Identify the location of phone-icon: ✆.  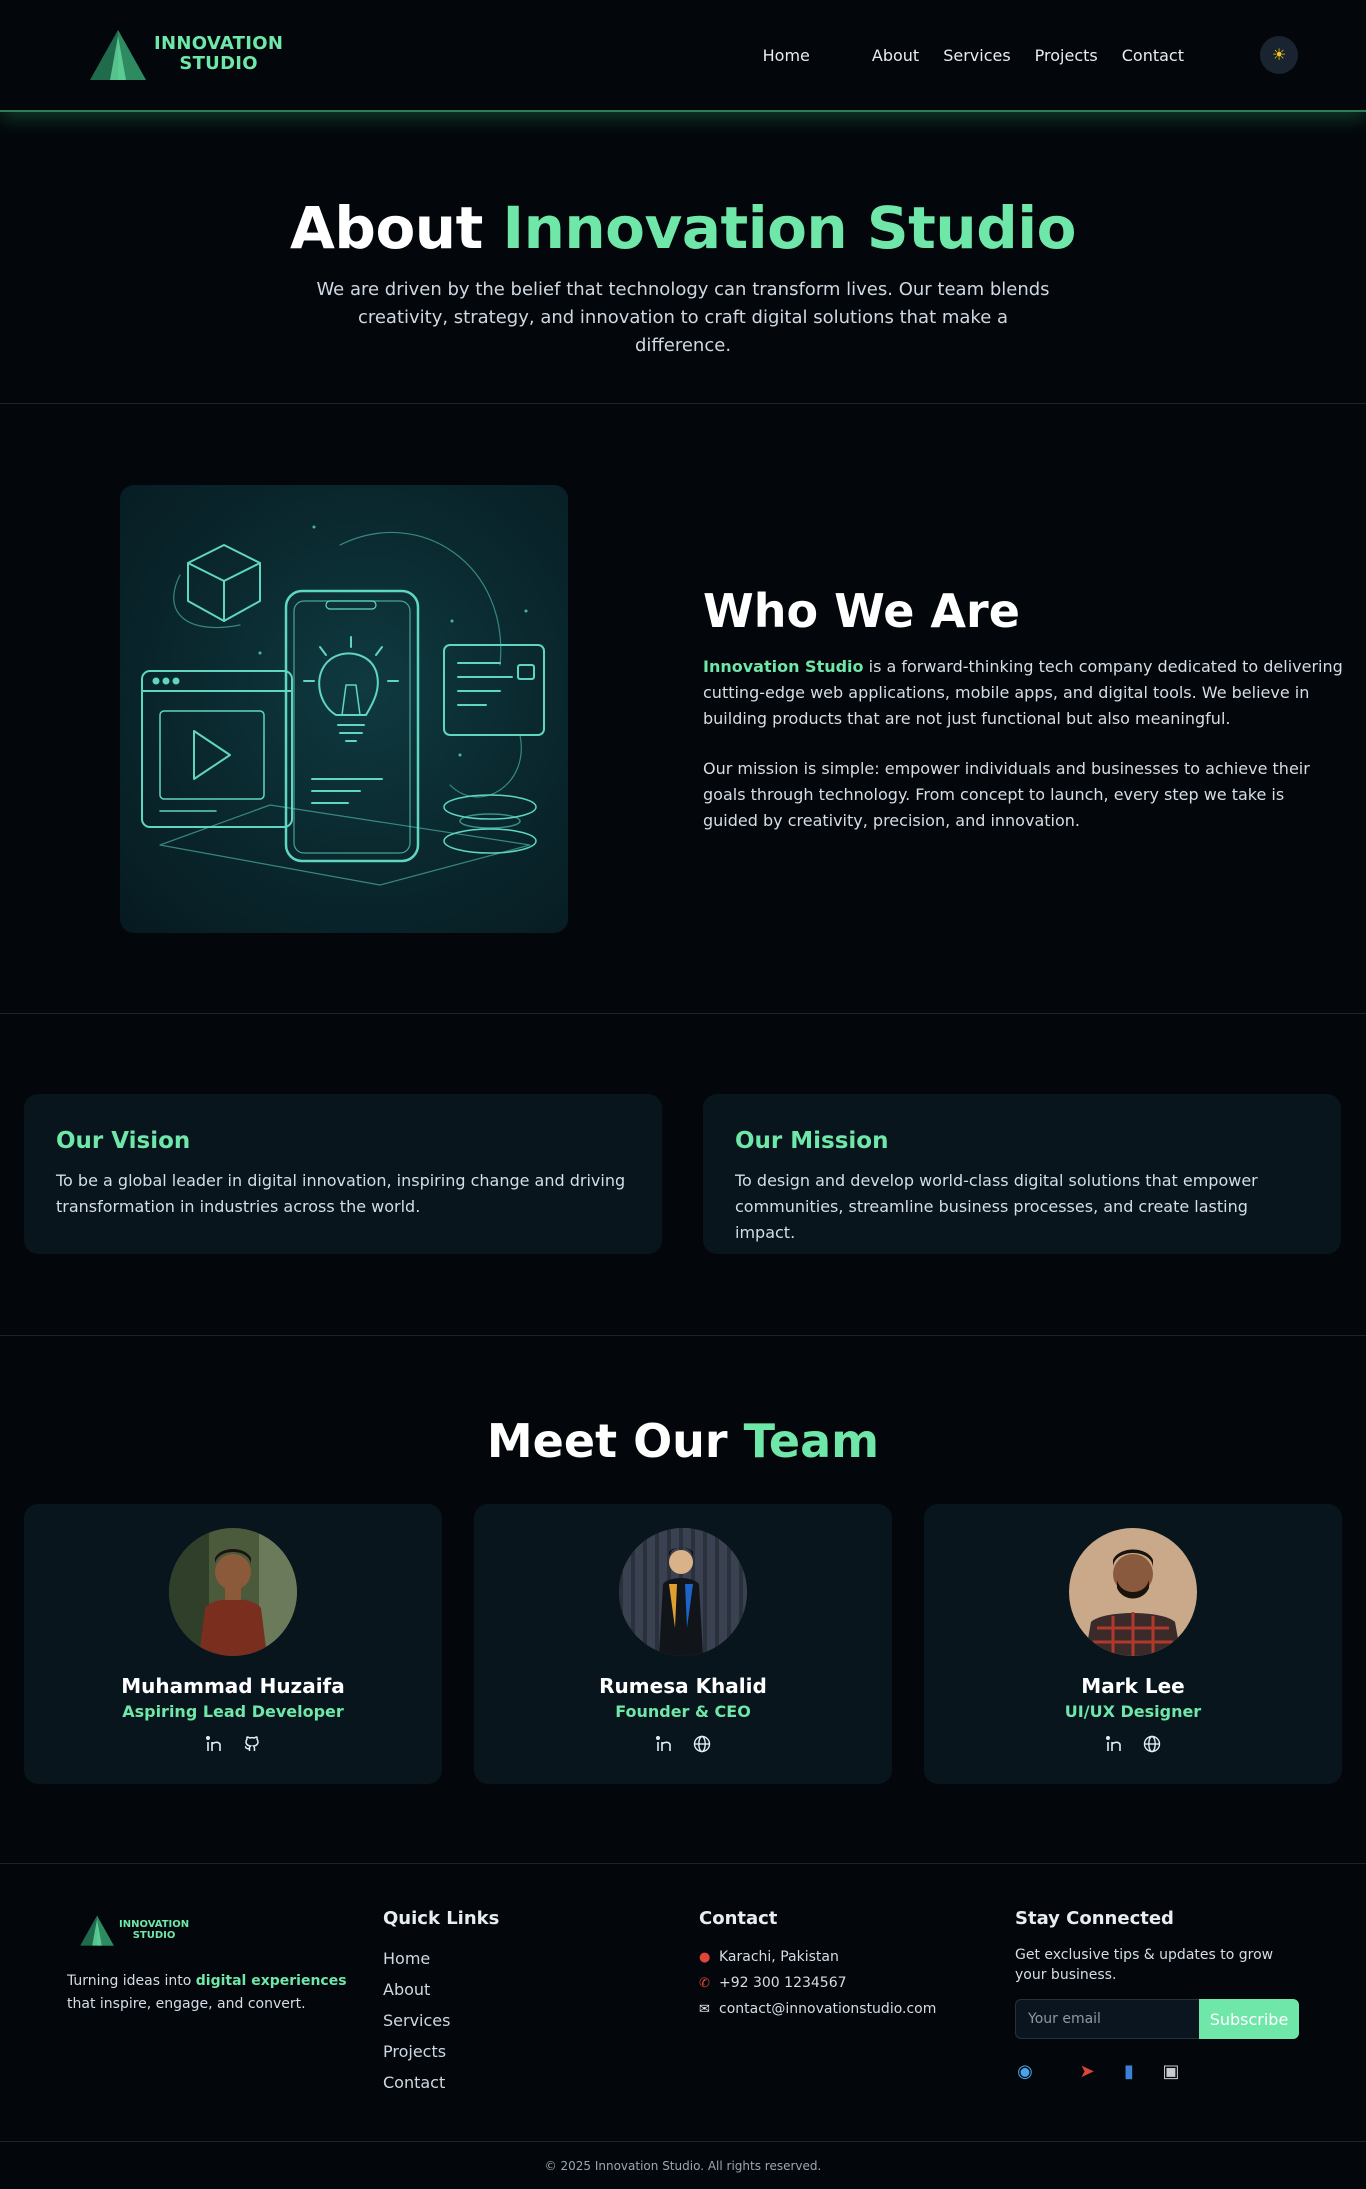
(704, 1983).